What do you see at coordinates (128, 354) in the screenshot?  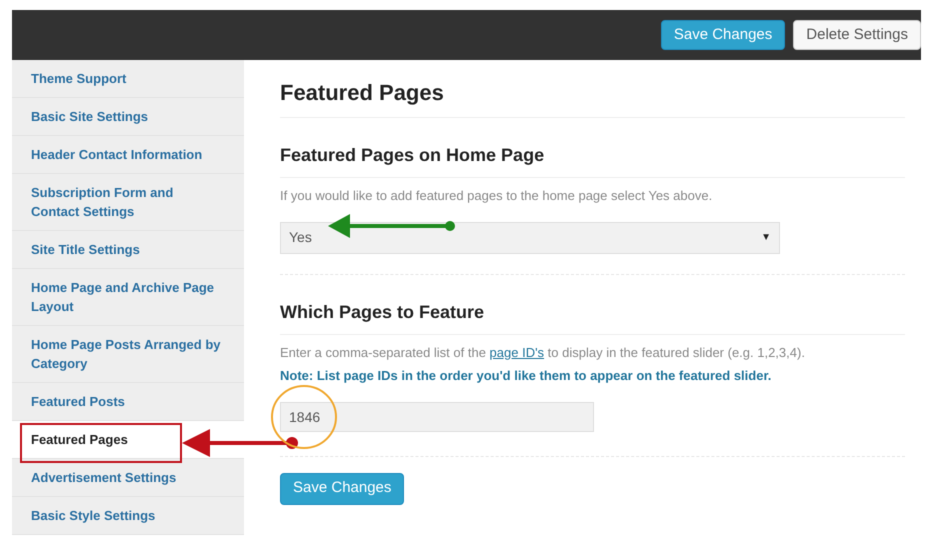 I see `sidebar-item: Home Page Posts Arranged by Category` at bounding box center [128, 354].